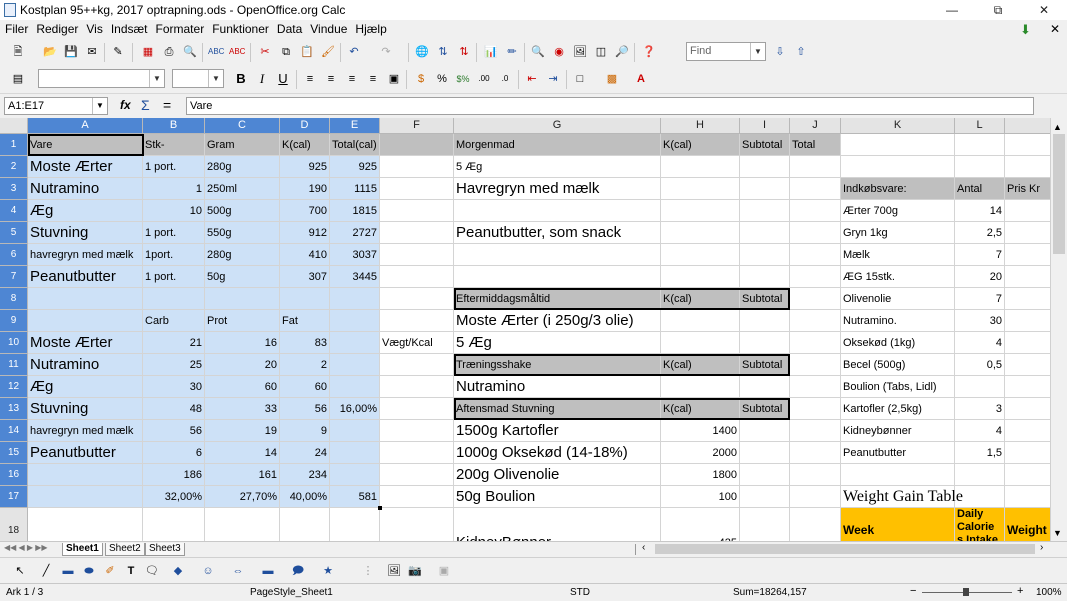 Image resolution: width=1067 pixels, height=601 pixels. What do you see at coordinates (305, 189) in the screenshot?
I see `cell-d3: 190` at bounding box center [305, 189].